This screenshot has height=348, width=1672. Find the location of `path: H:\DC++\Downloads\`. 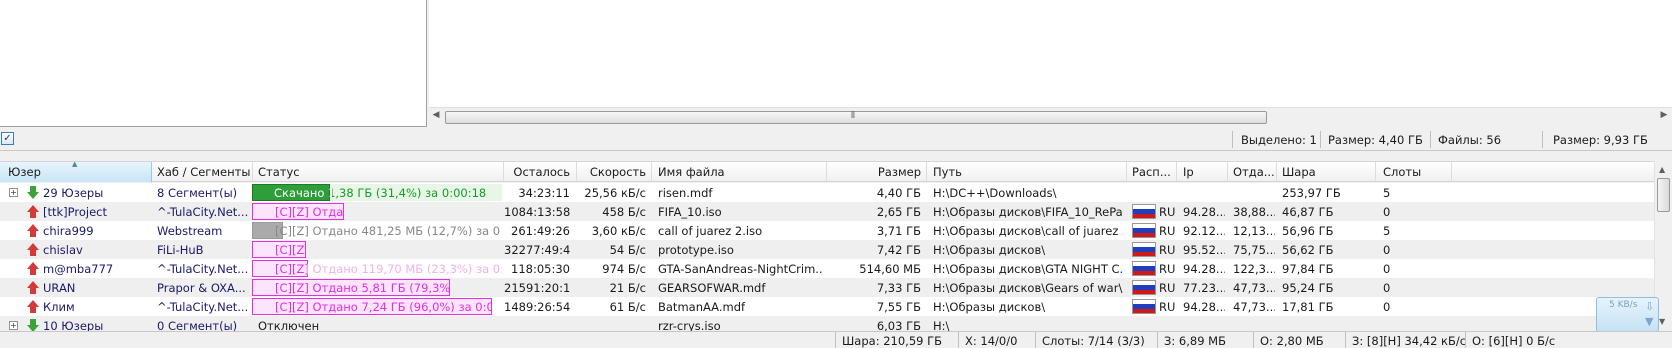

path: H:\DC++\Downloads\ is located at coordinates (995, 193).